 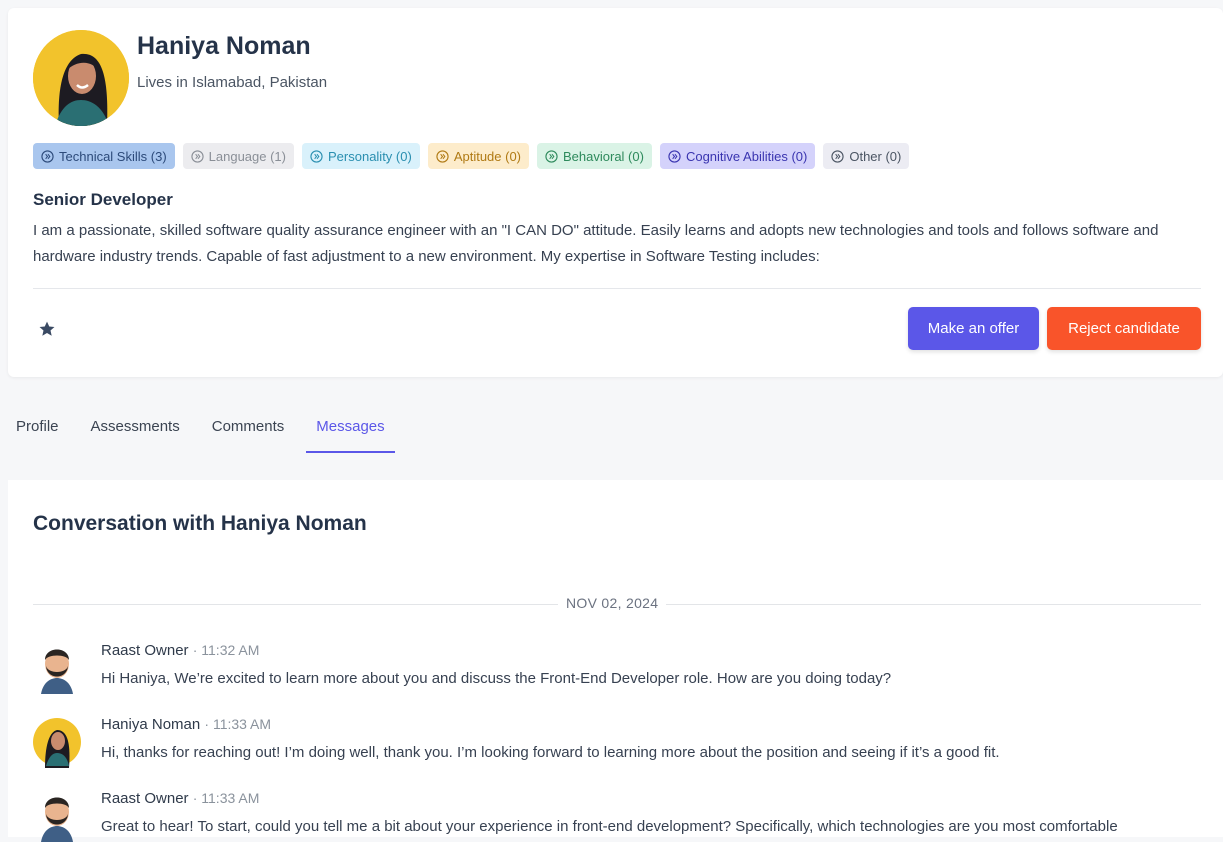 I want to click on star-icon, so click(x=47, y=329).